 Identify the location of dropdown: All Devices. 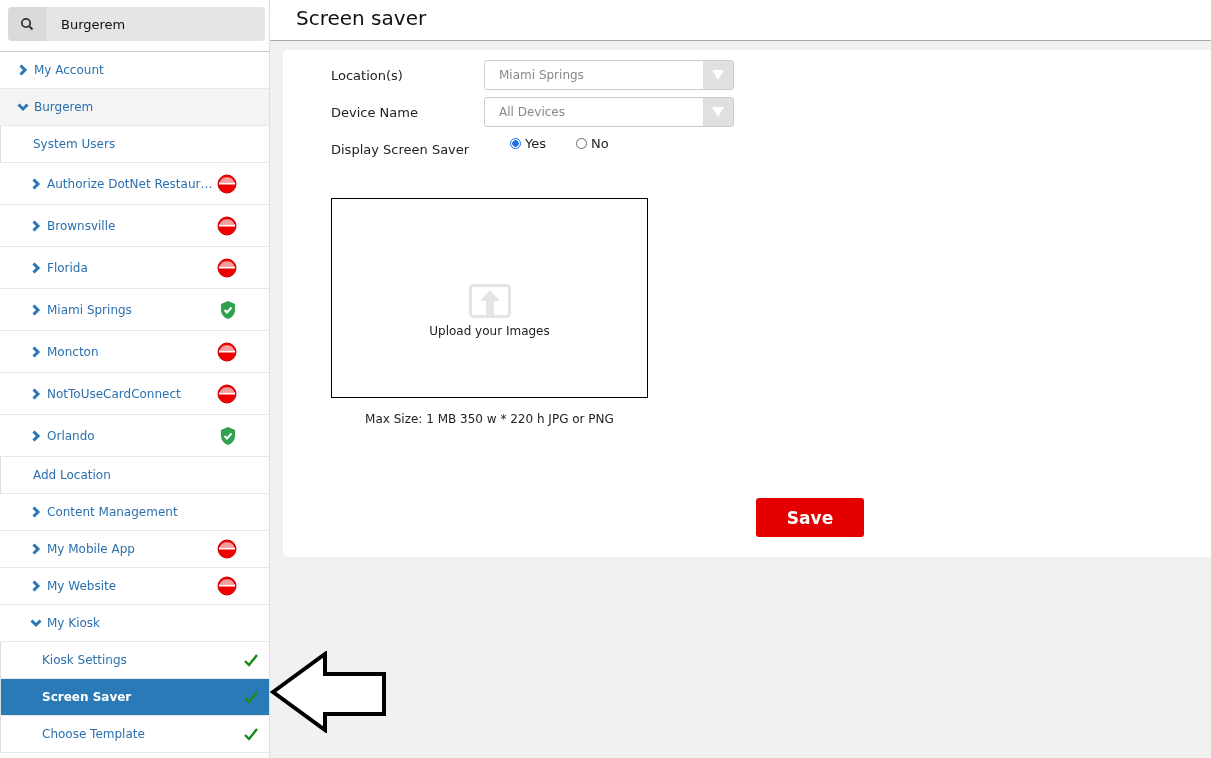
(609, 112).